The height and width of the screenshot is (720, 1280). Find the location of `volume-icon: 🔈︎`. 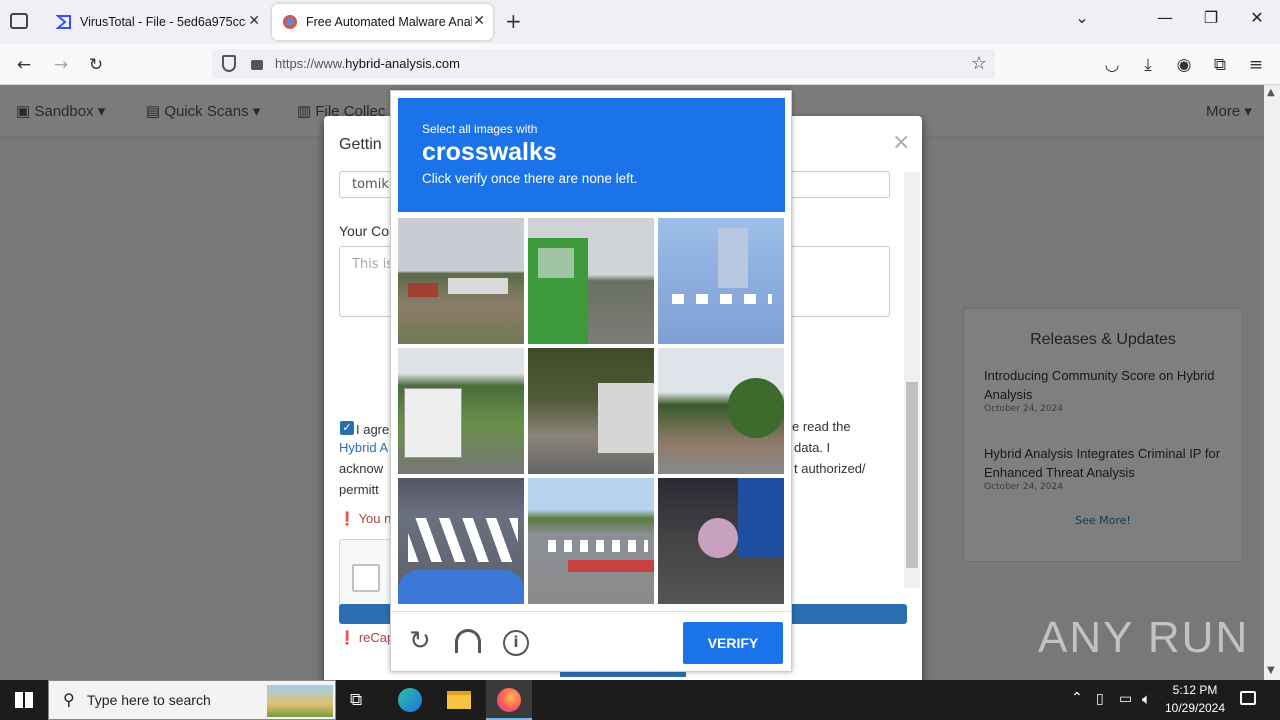

volume-icon: 🔈︎ is located at coordinates (1146, 699).